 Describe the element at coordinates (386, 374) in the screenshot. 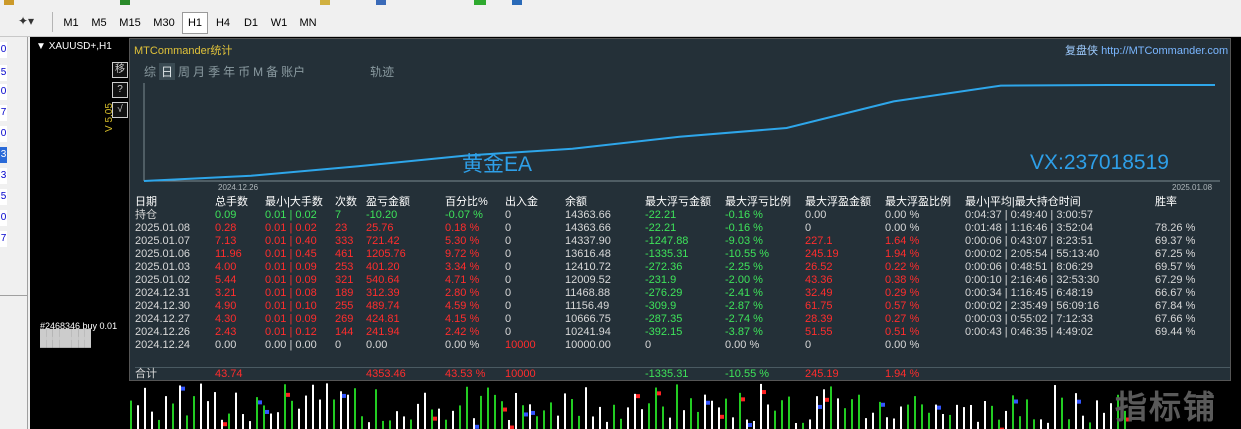

I see `total-pnl: 4353.46` at that location.